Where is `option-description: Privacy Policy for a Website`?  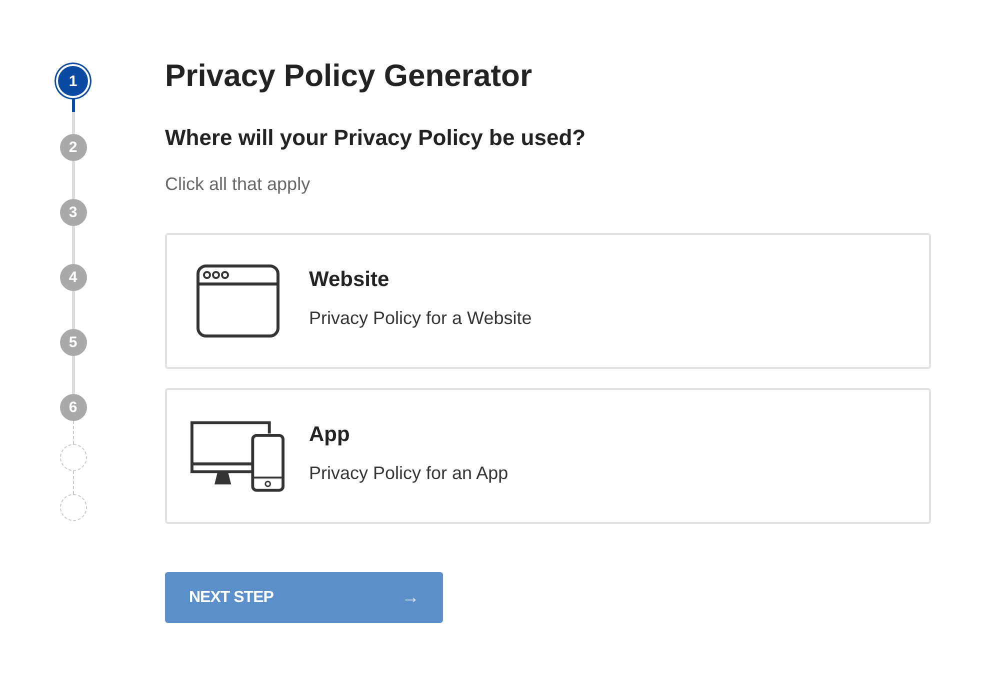
option-description: Privacy Policy for a Website is located at coordinates (420, 318).